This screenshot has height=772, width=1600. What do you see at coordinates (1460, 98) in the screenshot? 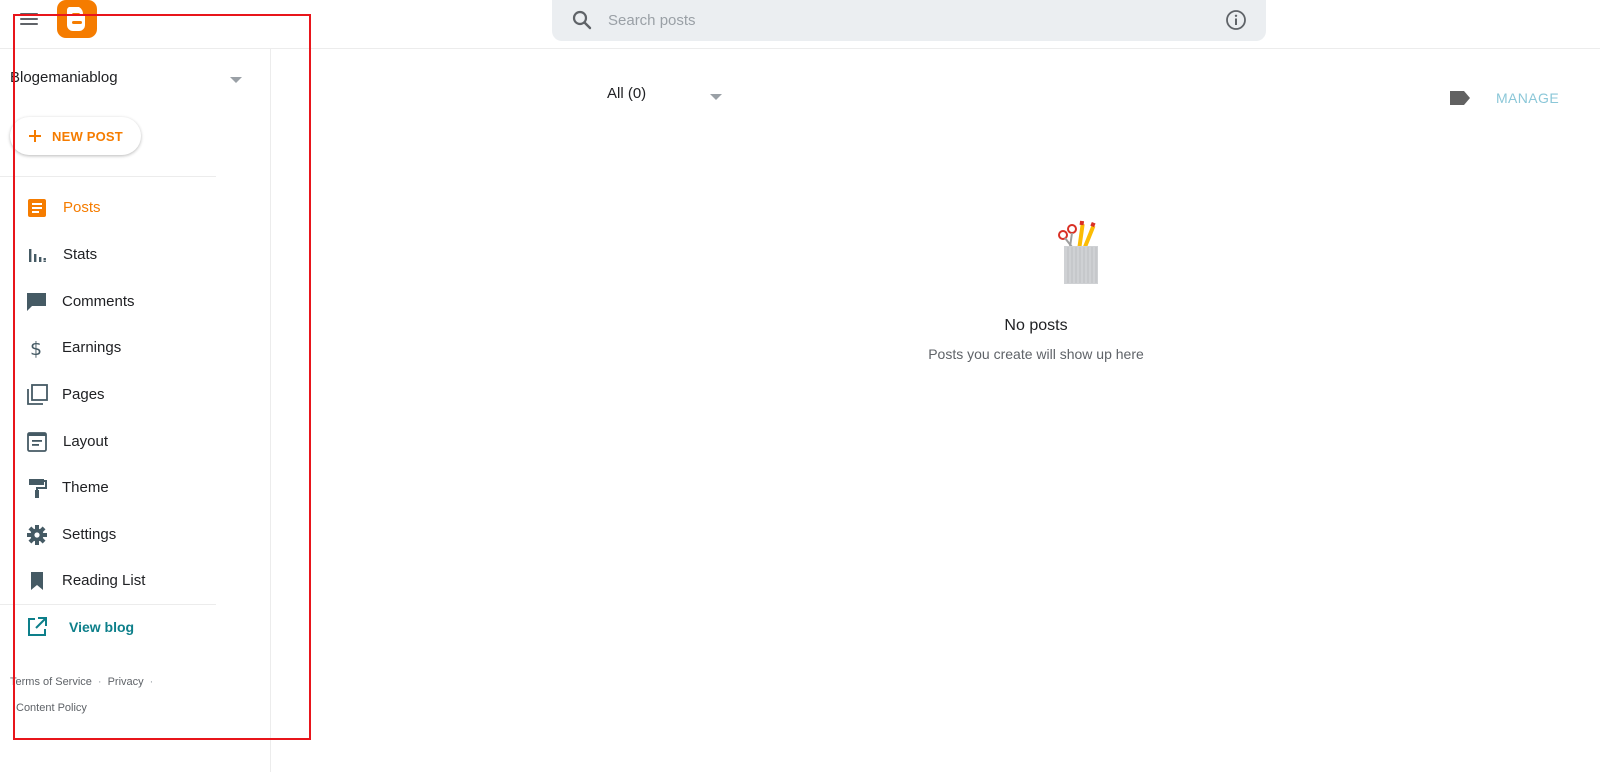
I see `label-tag-icon` at bounding box center [1460, 98].